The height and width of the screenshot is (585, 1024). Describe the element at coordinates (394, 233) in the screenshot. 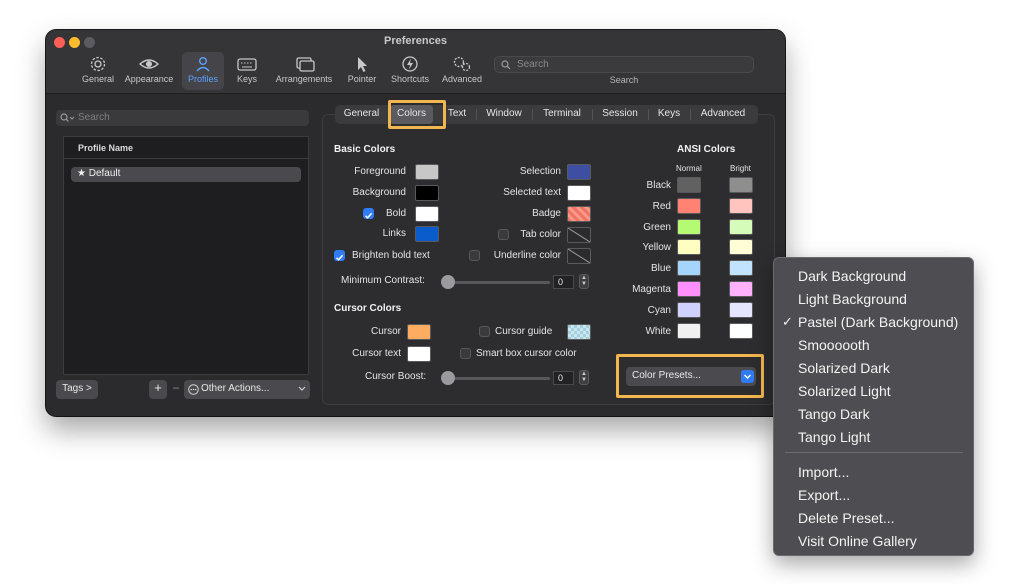

I see `links-label: Links` at that location.